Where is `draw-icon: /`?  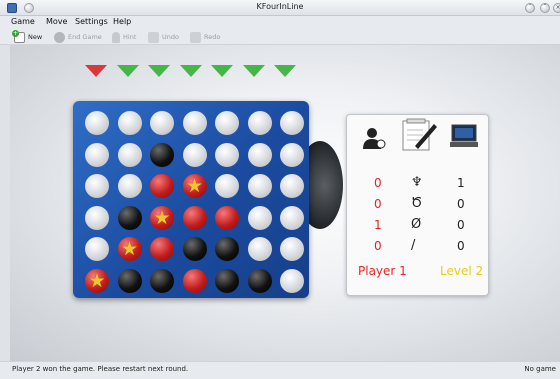
draw-icon: / is located at coordinates (413, 245).